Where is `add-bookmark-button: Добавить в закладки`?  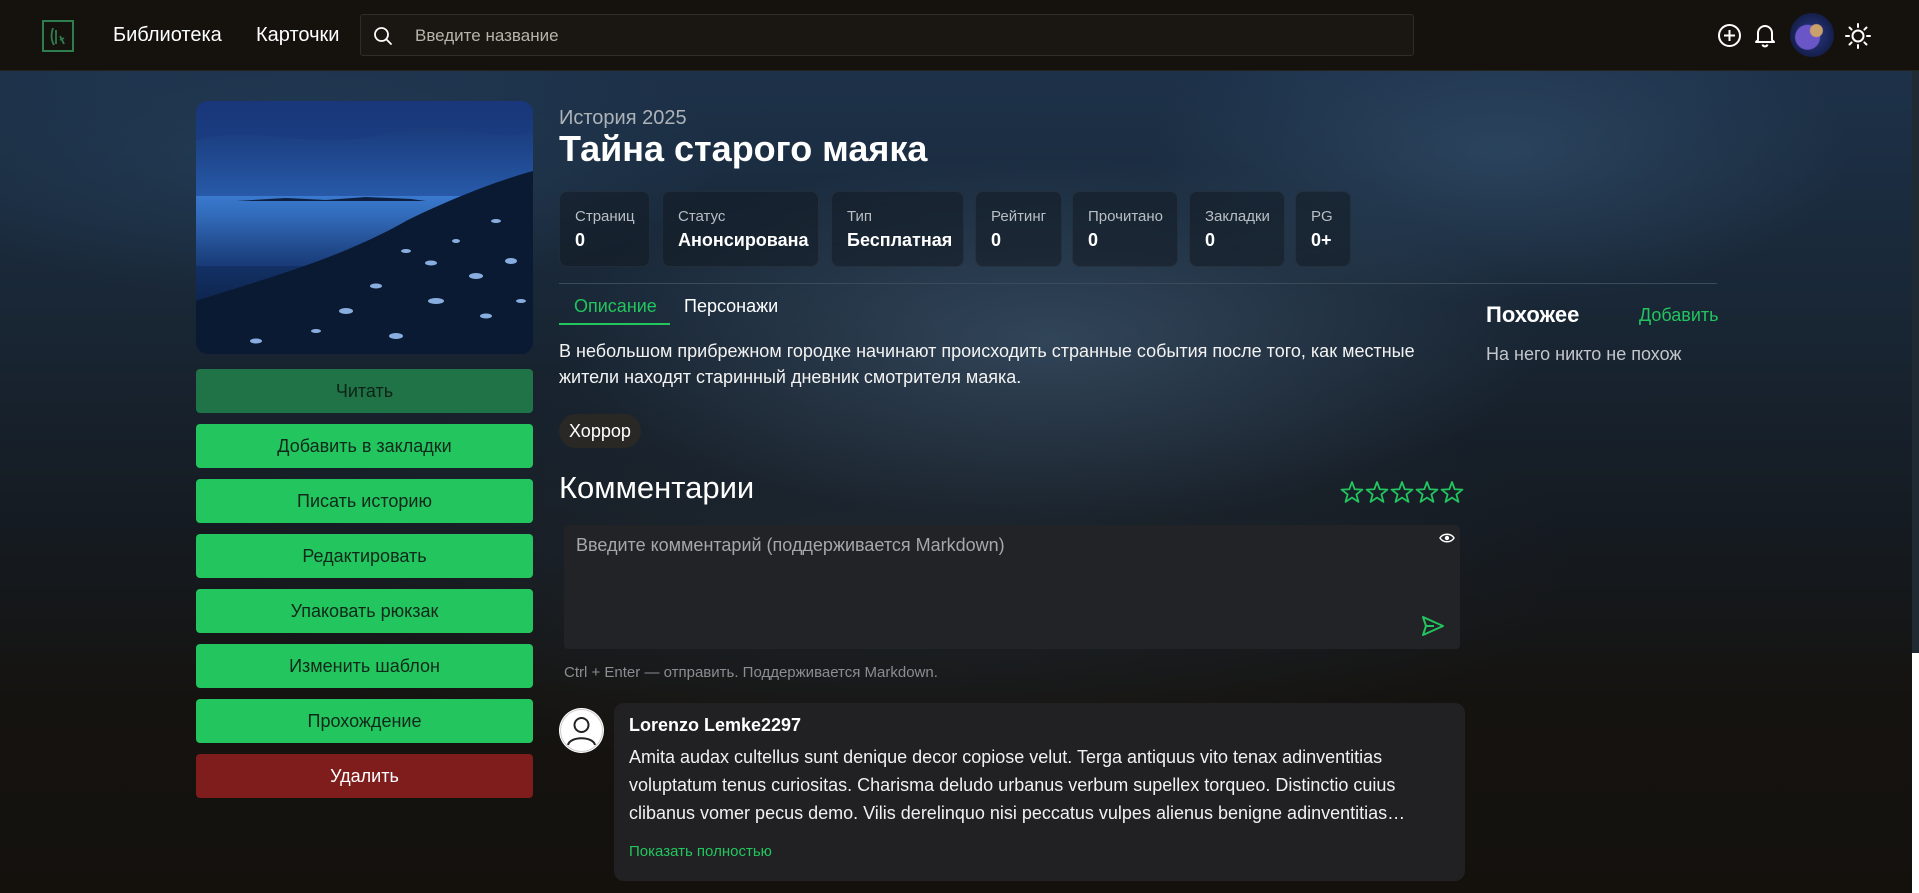 add-bookmark-button: Добавить в закладки is located at coordinates (364, 446).